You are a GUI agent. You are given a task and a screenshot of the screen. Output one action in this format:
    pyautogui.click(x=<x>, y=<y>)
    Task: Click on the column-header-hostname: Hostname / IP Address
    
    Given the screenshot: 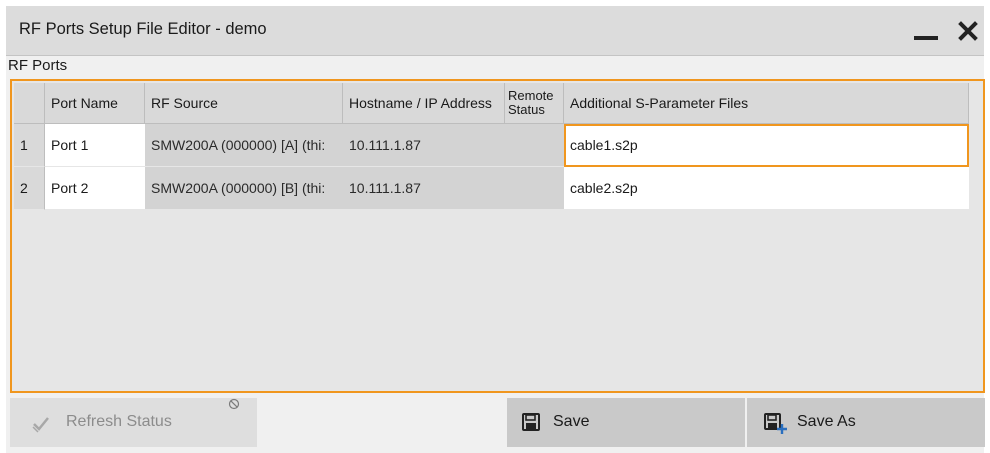 What is the action you would take?
    pyautogui.click(x=424, y=103)
    